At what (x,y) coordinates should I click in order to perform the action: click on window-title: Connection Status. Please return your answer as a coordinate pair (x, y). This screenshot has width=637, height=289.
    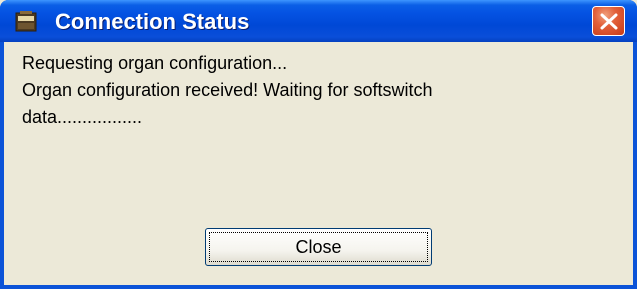
    Looking at the image, I should click on (152, 21).